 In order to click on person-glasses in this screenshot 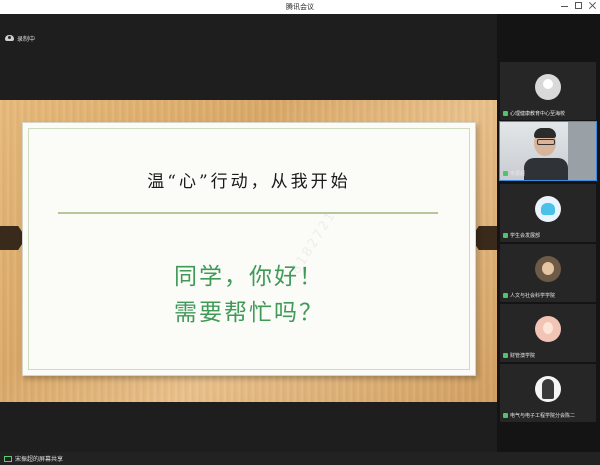, I will do `click(546, 142)`.